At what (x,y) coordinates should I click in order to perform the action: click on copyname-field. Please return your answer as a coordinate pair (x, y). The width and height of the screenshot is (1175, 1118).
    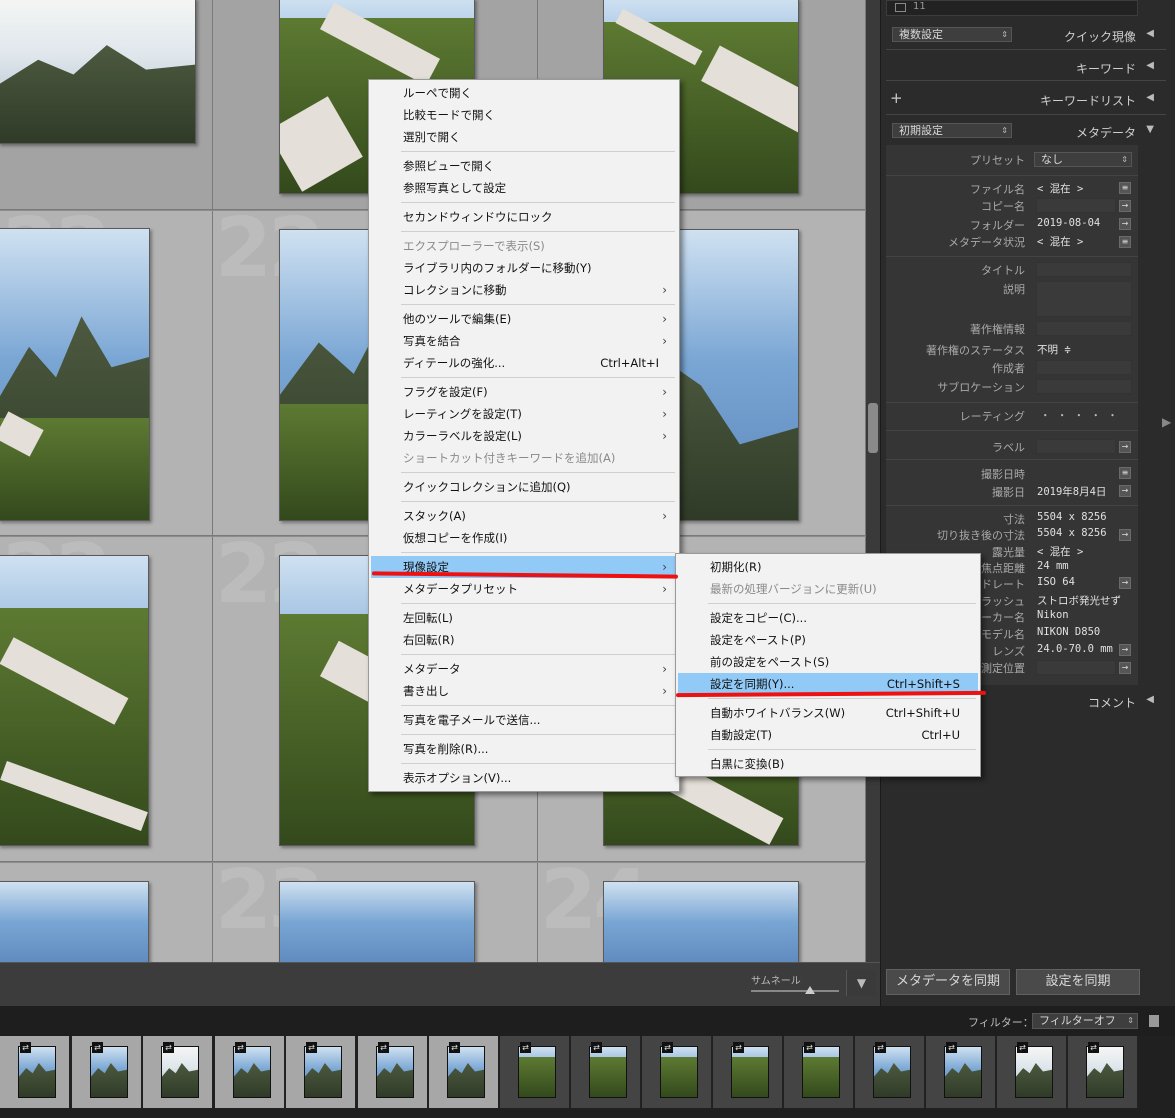
    Looking at the image, I should click on (1076, 205).